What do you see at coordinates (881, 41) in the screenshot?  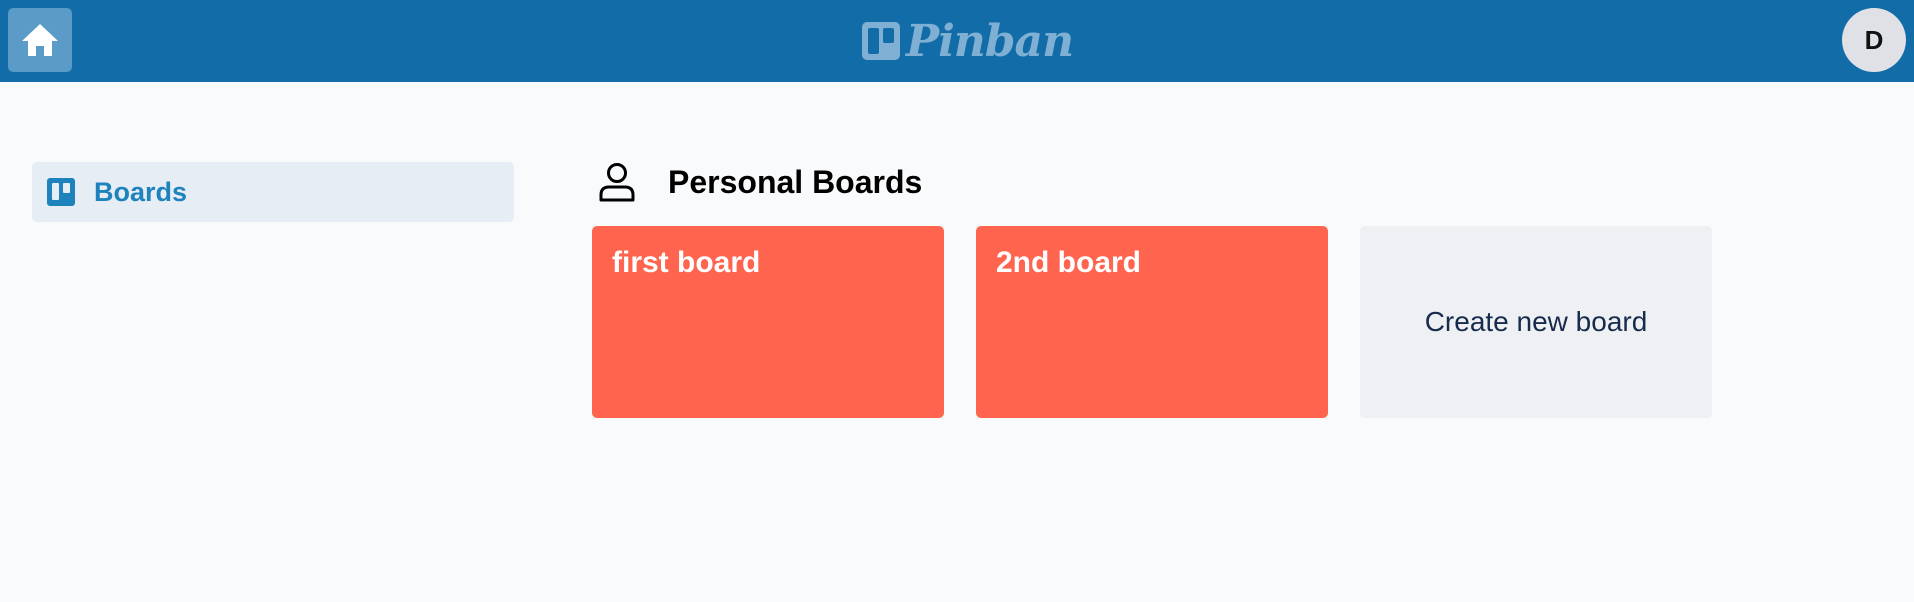 I see `board-logo-icon` at bounding box center [881, 41].